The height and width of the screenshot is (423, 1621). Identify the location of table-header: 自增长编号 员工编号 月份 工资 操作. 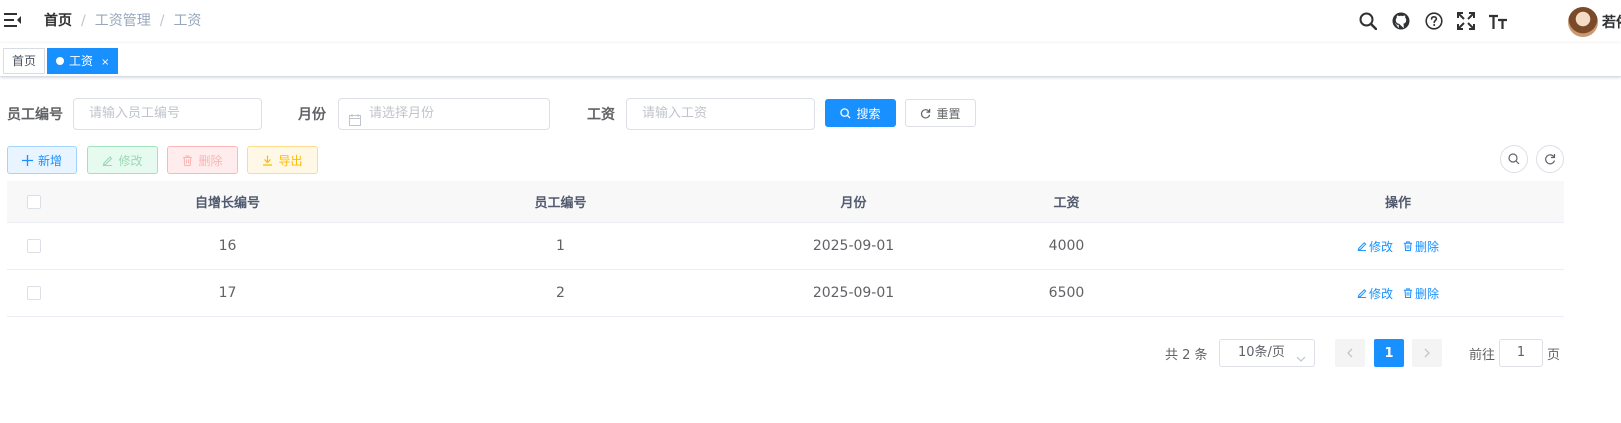
(785, 202).